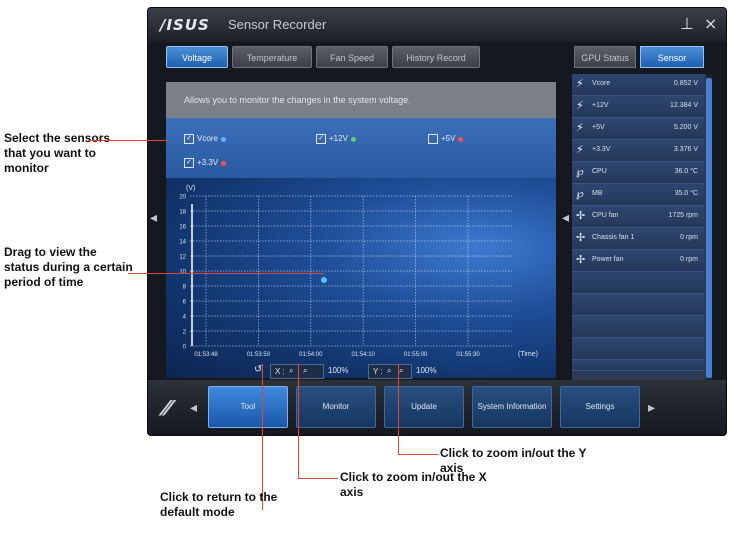 Image resolution: width=731 pixels, height=534 pixels. I want to click on tab-temperature: Temperature, so click(272, 57).